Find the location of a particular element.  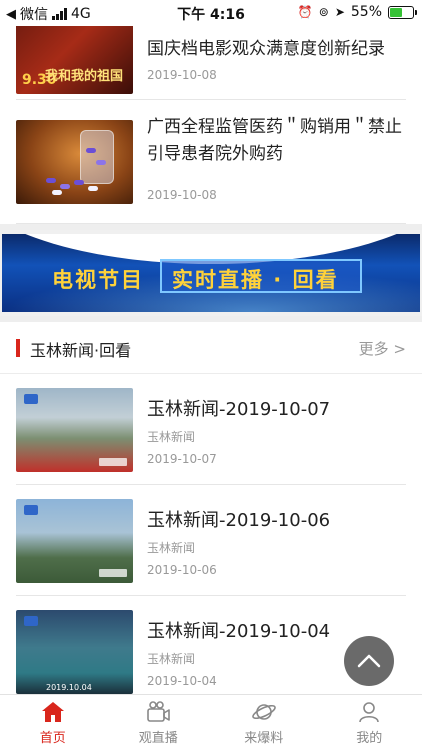

video-camera-icon is located at coordinates (159, 711).